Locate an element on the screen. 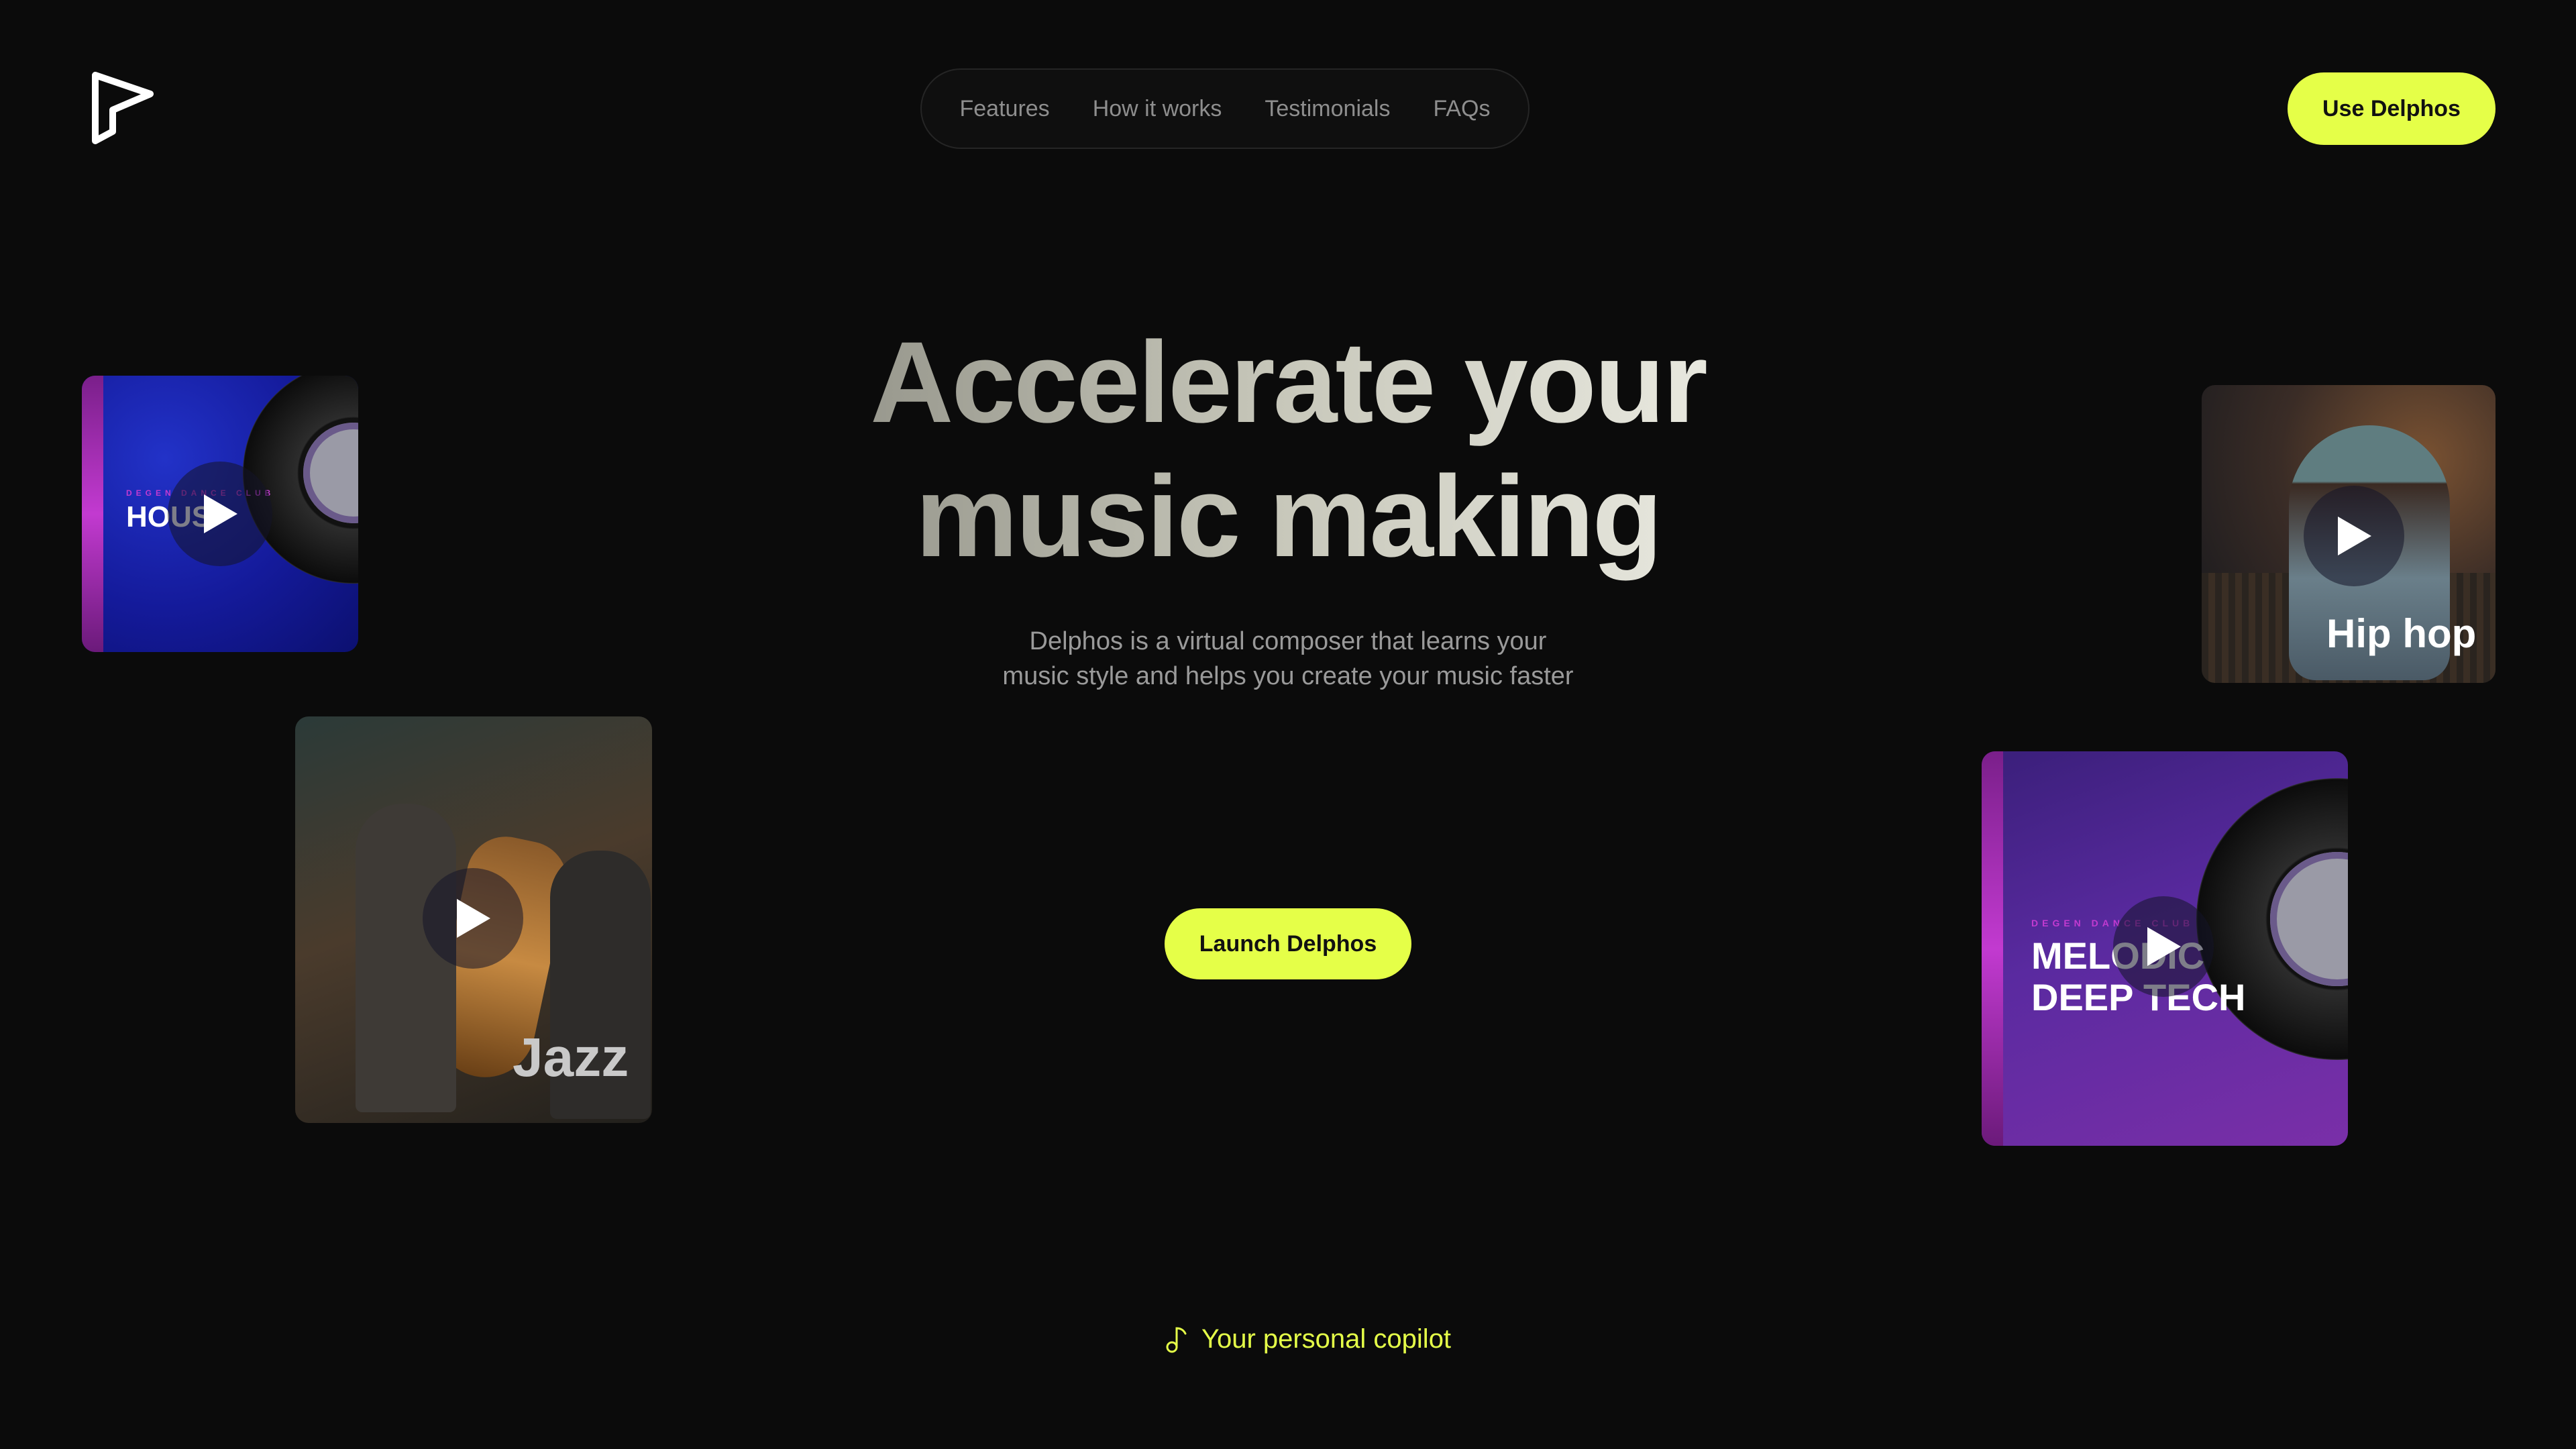  nav-testimonials: Testimonials is located at coordinates (1327, 109).